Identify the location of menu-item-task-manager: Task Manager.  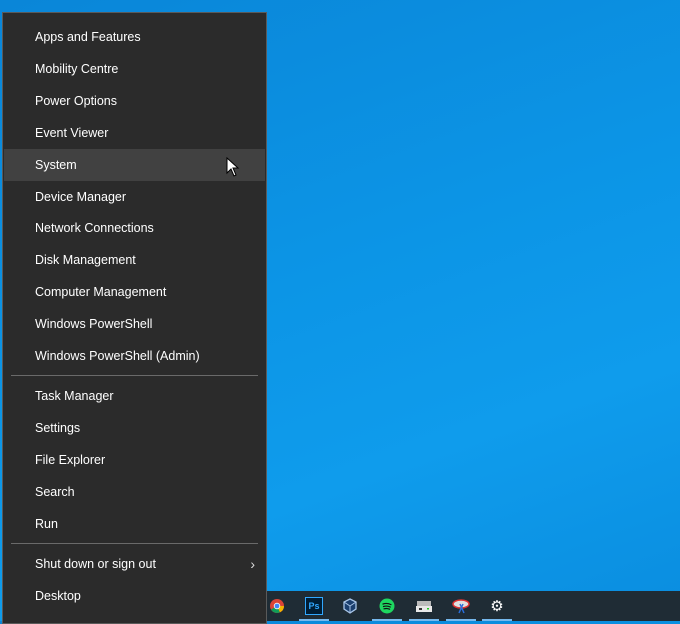
(134, 396).